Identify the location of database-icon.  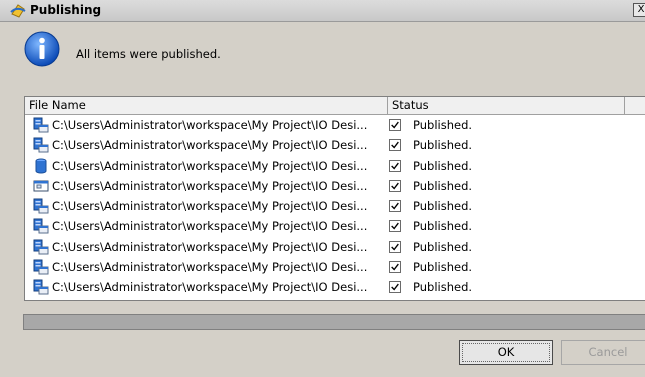
(41, 166).